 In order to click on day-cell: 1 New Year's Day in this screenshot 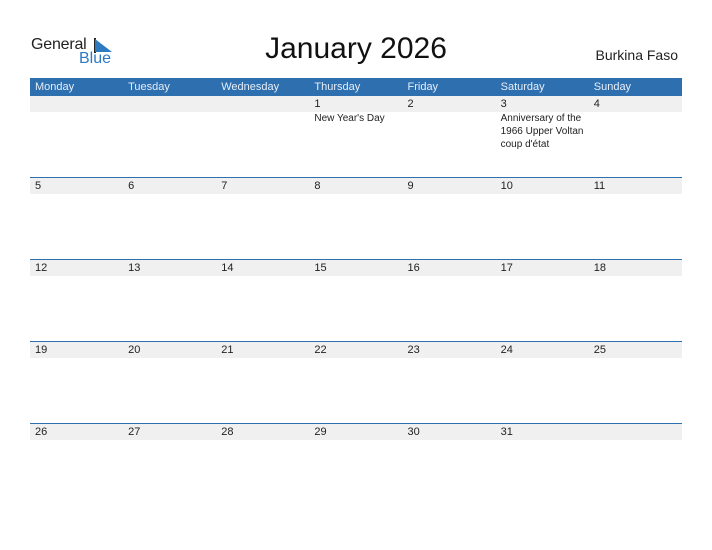, I will do `click(355, 123)`.